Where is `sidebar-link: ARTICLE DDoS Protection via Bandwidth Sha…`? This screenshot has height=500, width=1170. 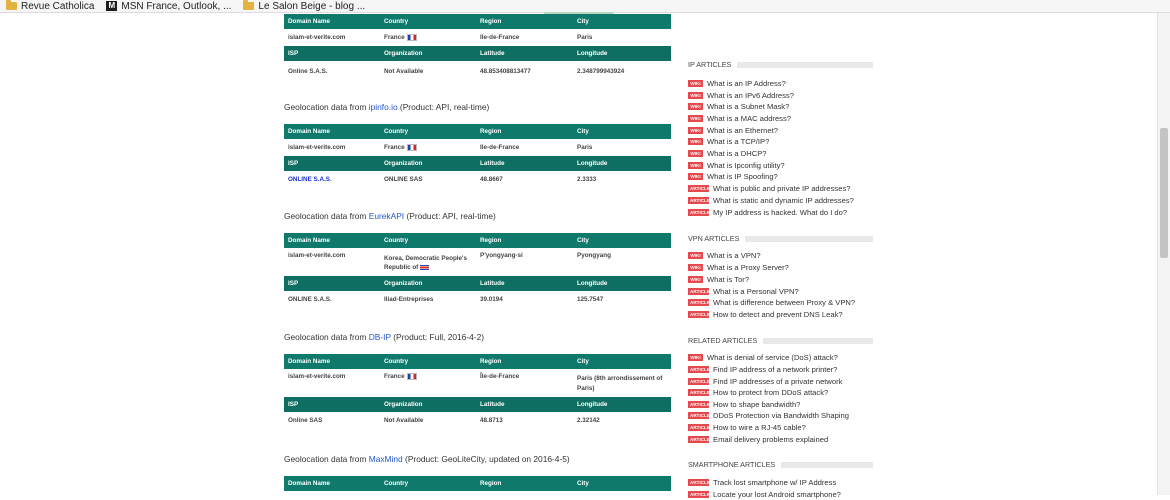
sidebar-link: ARTICLE DDoS Protection via Bandwidth Sha… is located at coordinates (768, 415).